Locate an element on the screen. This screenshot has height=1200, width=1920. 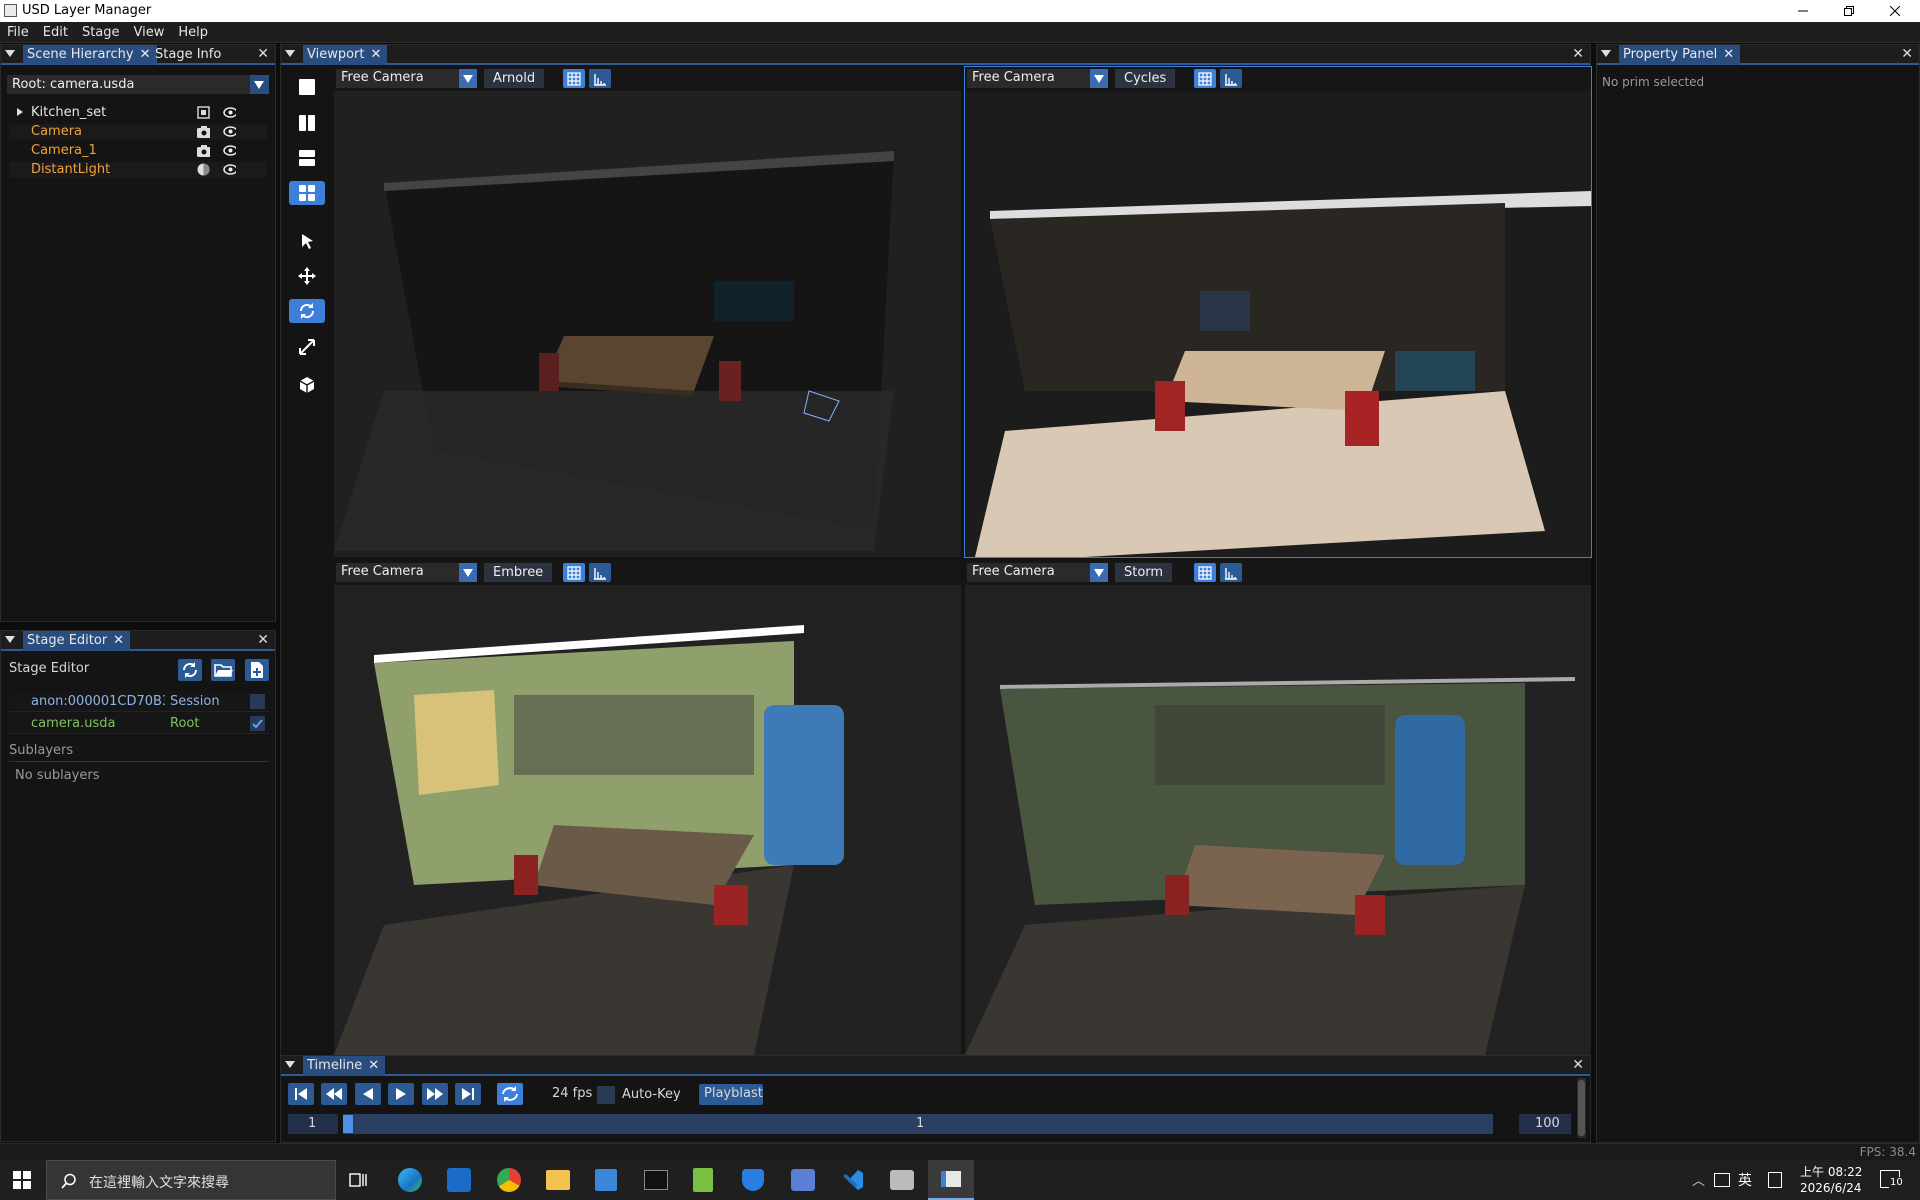
tree-row-distant-light: DistantLight is located at coordinates (138, 170).